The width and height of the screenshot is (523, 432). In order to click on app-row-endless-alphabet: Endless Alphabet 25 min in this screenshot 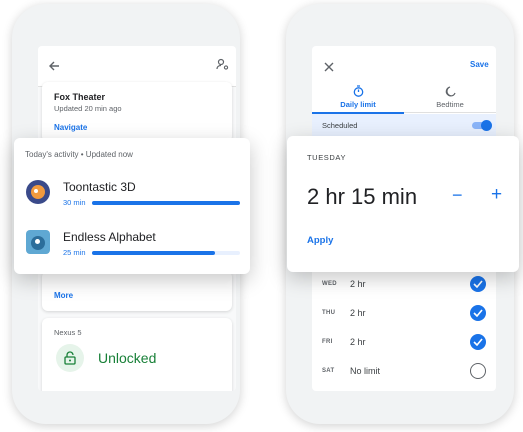, I will do `click(132, 246)`.